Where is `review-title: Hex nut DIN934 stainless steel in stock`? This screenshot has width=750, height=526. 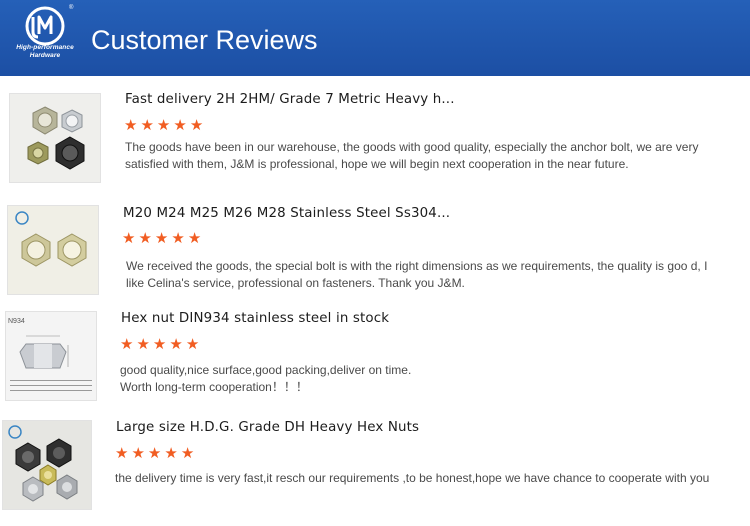 review-title: Hex nut DIN934 stainless steel in stock is located at coordinates (255, 318).